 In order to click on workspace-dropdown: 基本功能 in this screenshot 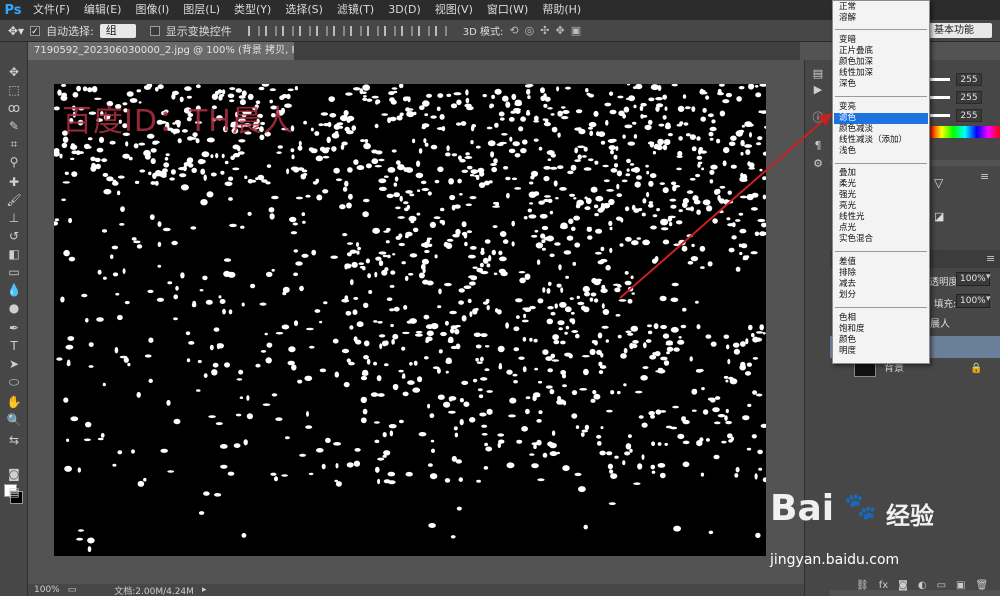, I will do `click(959, 30)`.